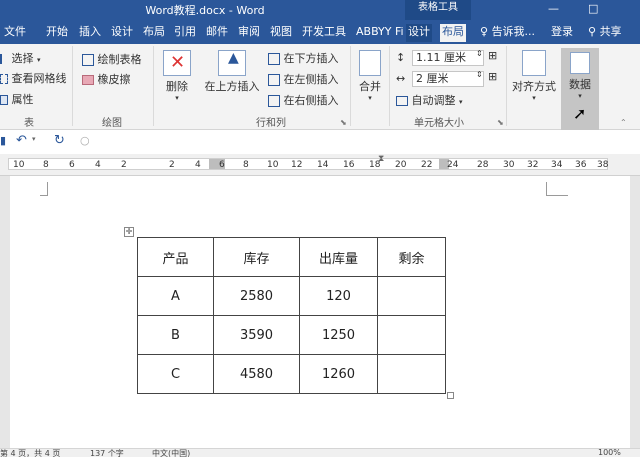 The image size is (640, 457). I want to click on ruler-number: 20, so click(401, 165).